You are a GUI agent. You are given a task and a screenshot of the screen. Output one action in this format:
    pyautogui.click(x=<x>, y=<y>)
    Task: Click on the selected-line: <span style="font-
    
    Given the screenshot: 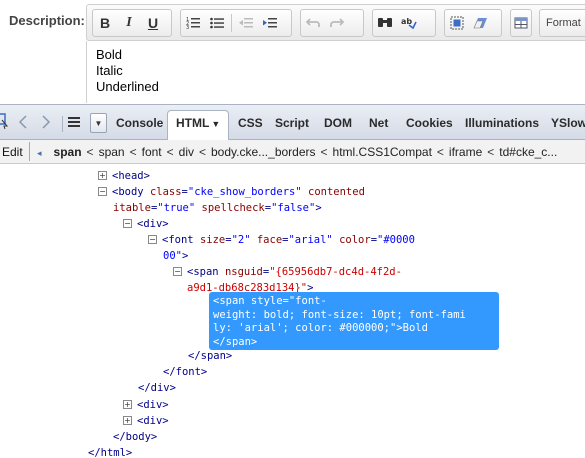 What is the action you would take?
    pyautogui.click(x=270, y=301)
    